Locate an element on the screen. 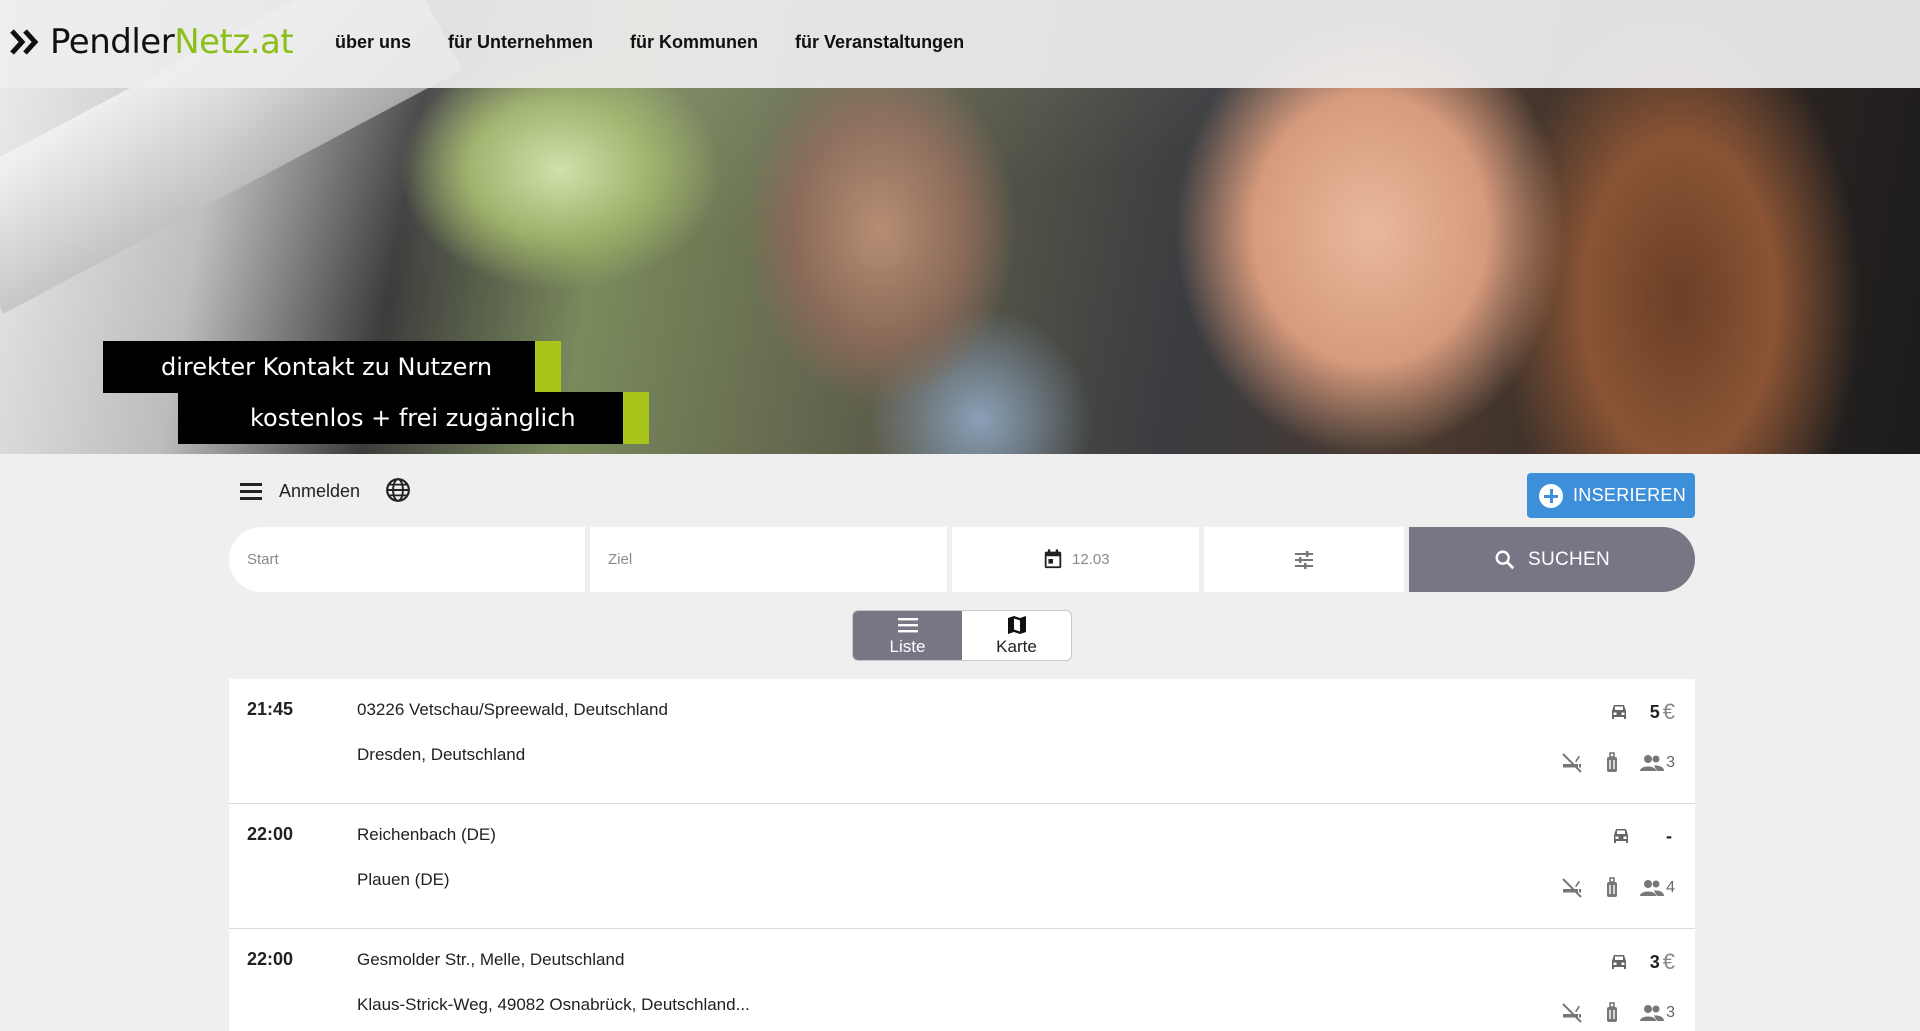 The width and height of the screenshot is (1920, 1031). ride-time: 21:45 is located at coordinates (270, 709).